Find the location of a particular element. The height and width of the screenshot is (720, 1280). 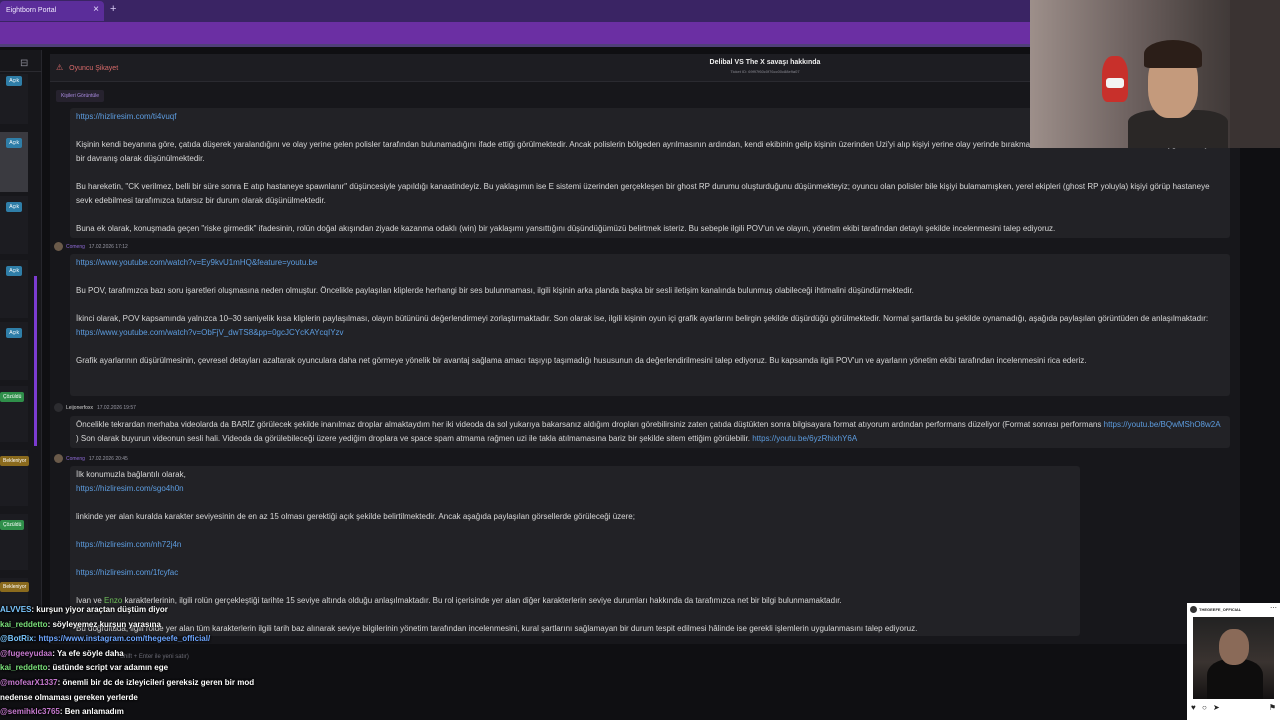

sidebar-scroll-indicator is located at coordinates (35, 361).